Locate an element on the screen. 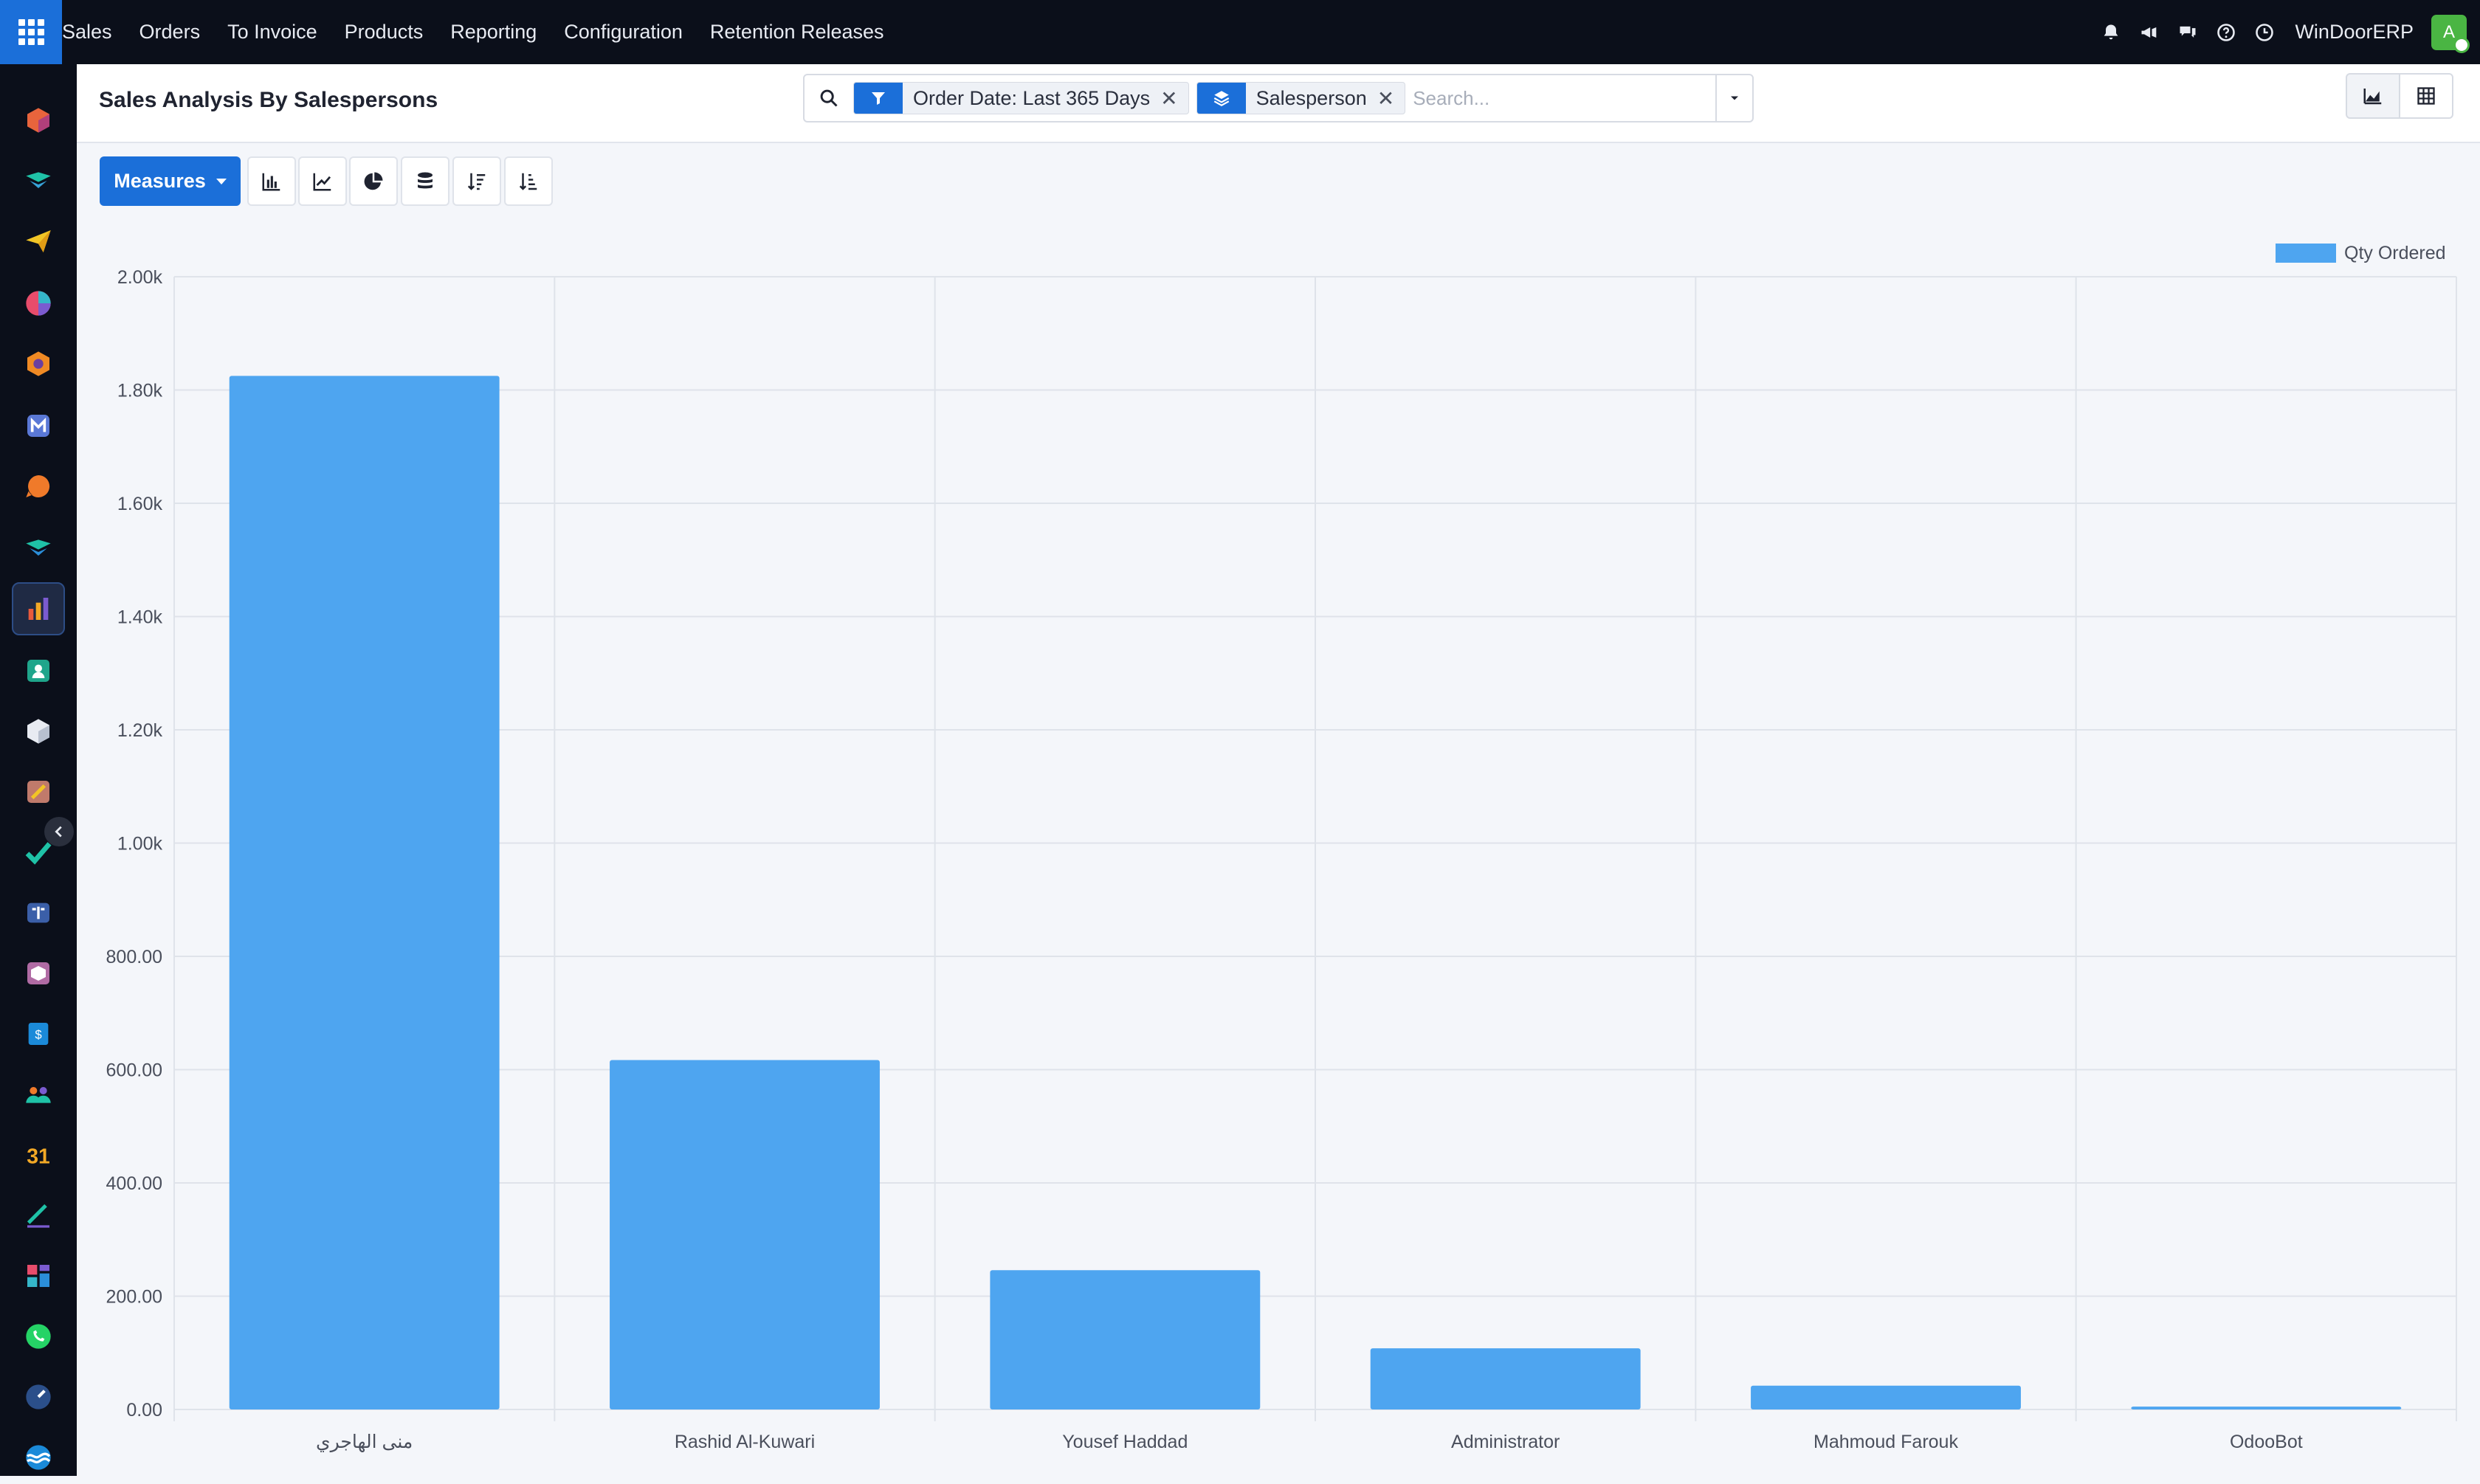  sidebar-app-stack-icon is located at coordinates (38, 180).